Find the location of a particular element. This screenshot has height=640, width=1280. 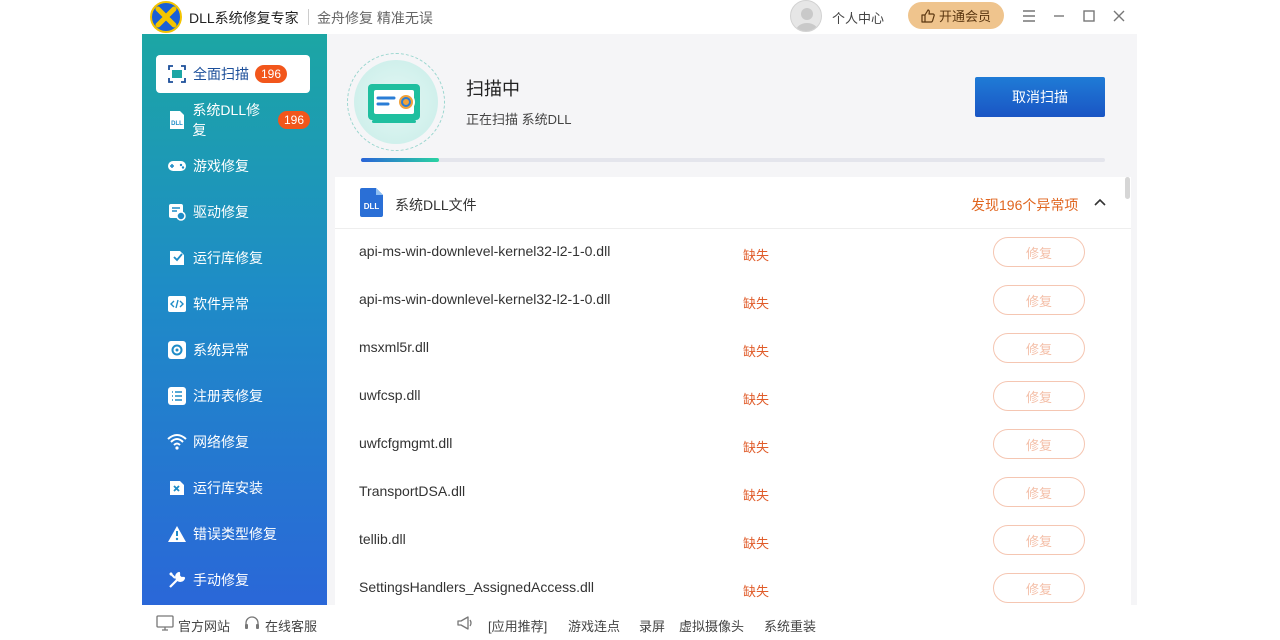

app-slogan: 金舟修复 精准无误 is located at coordinates (375, 18).